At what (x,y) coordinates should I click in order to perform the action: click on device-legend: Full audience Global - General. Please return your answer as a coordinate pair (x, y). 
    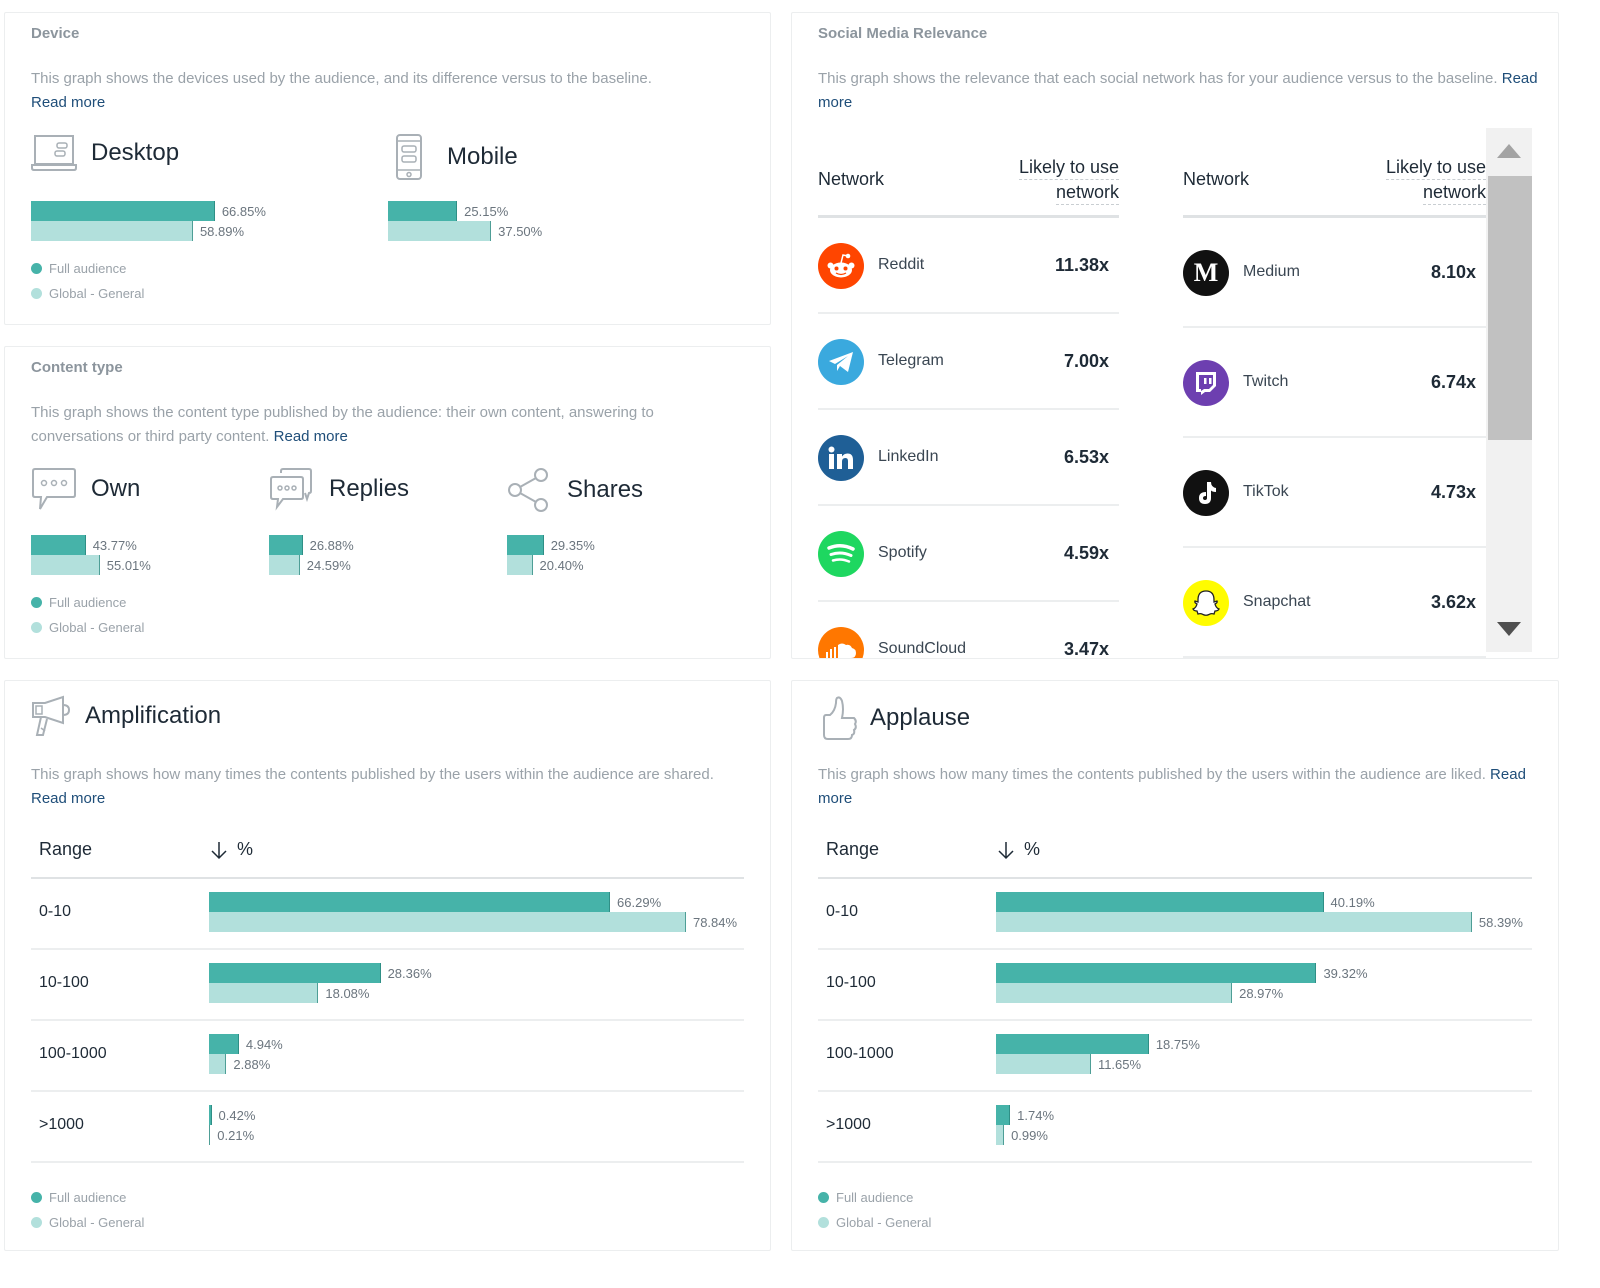
    Looking at the image, I should click on (87, 281).